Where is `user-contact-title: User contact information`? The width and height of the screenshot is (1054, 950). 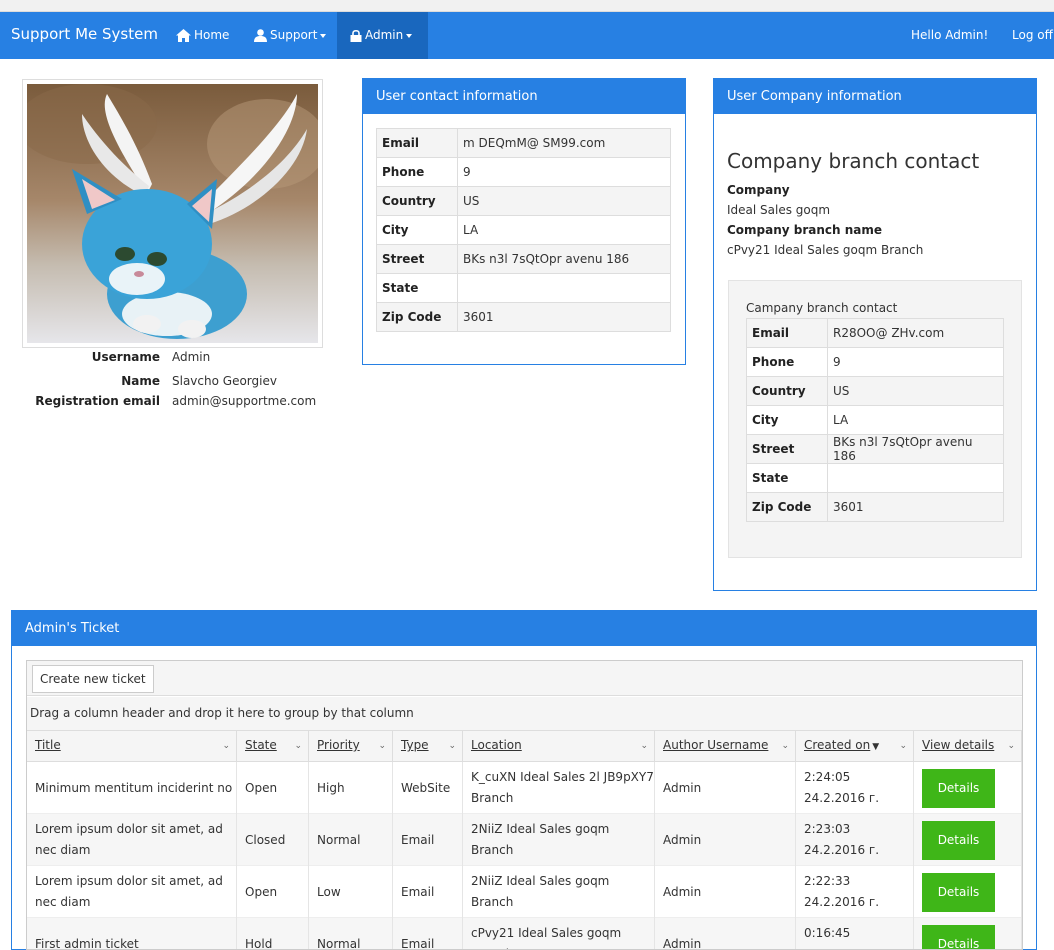 user-contact-title: User contact information is located at coordinates (524, 96).